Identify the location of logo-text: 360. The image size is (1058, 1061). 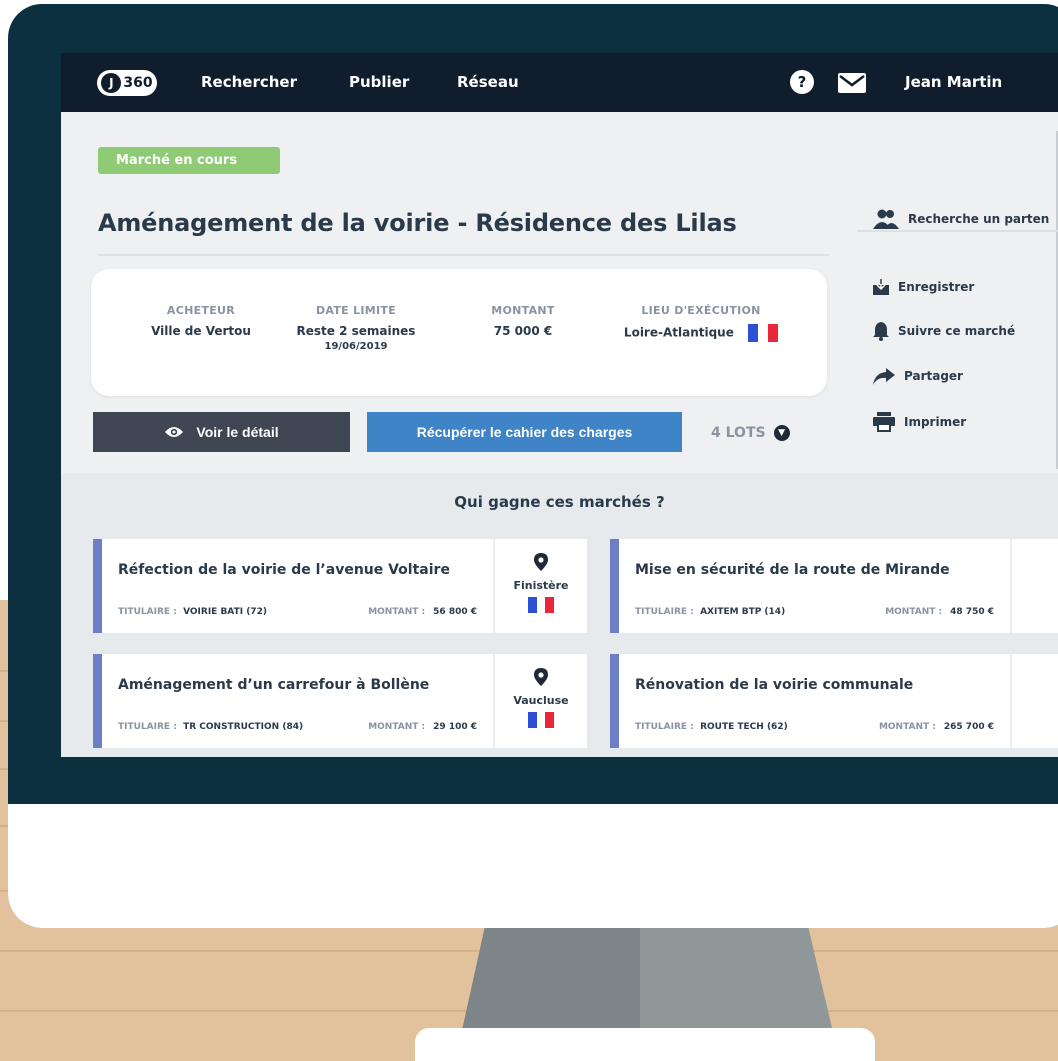
(138, 83).